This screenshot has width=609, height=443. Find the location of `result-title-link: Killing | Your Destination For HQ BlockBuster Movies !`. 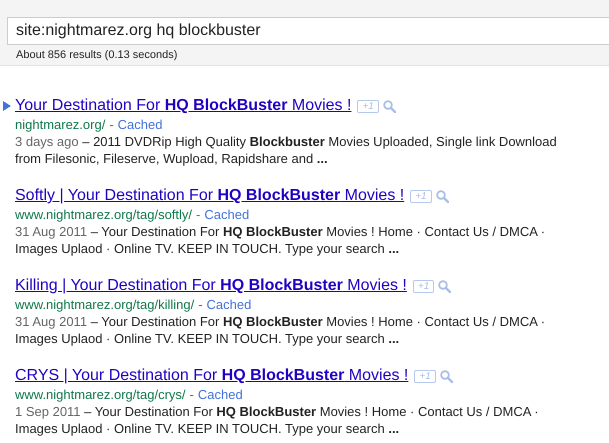

result-title-link: Killing | Your Destination For HQ BlockBuster Movies ! is located at coordinates (211, 286).